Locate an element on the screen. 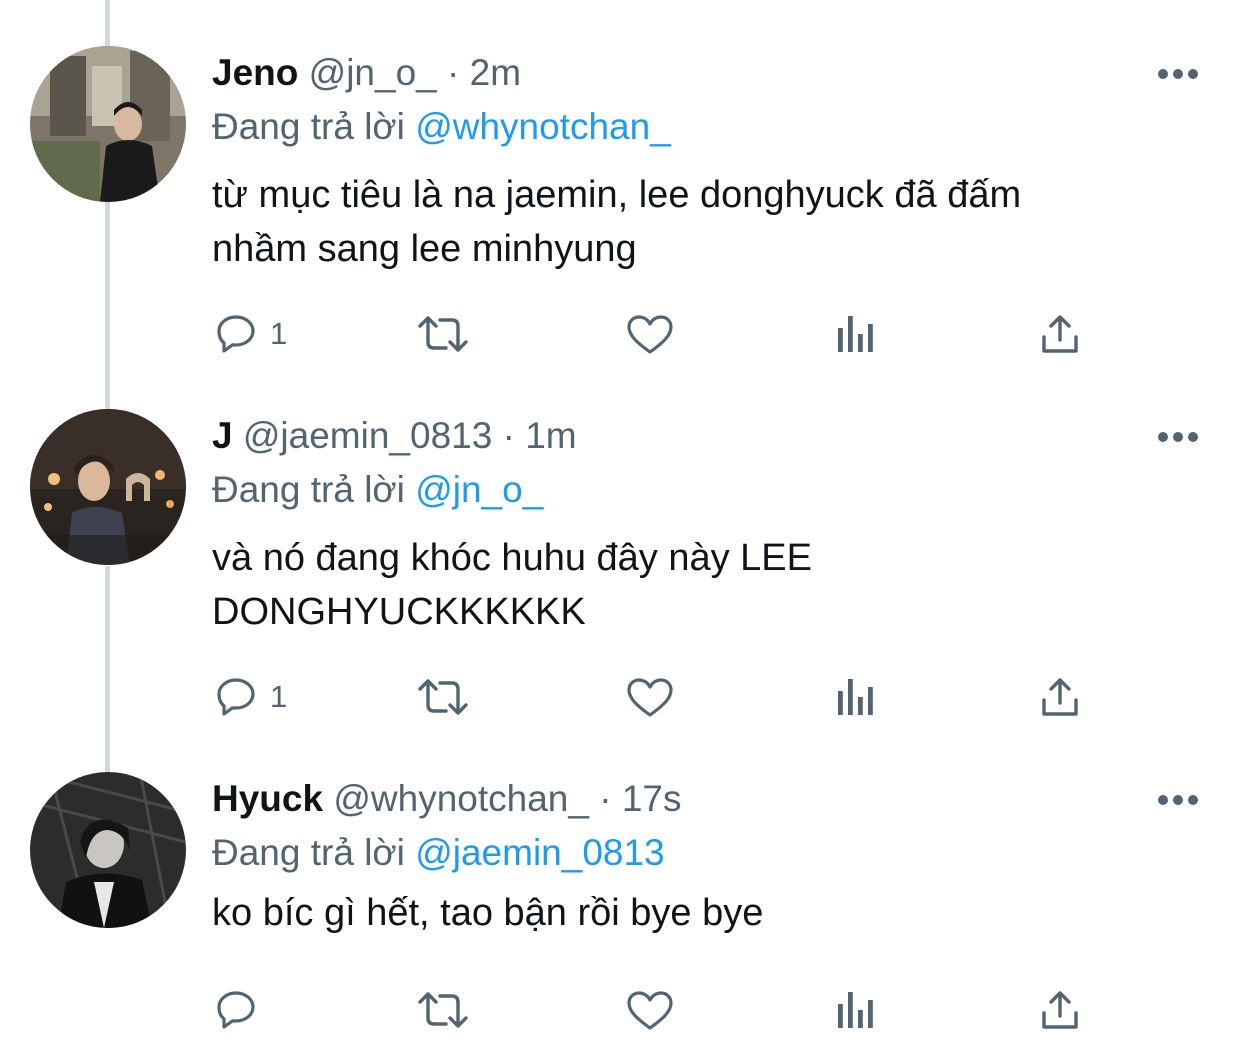  replying-to: Đang trả lời @whynotchan_ is located at coordinates (441, 127).